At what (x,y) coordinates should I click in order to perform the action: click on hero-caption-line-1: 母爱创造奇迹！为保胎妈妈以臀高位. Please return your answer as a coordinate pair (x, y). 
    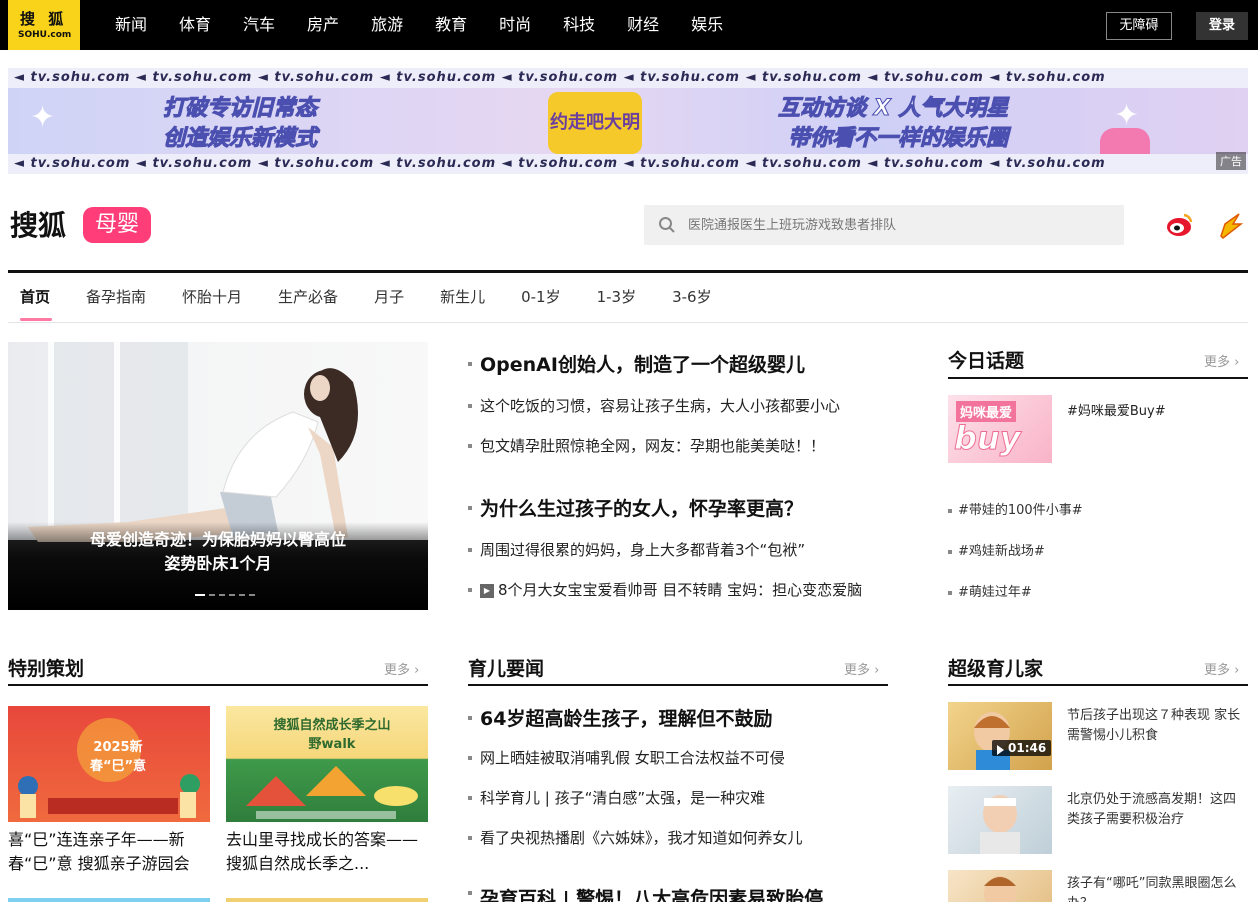
    Looking at the image, I should click on (217, 539).